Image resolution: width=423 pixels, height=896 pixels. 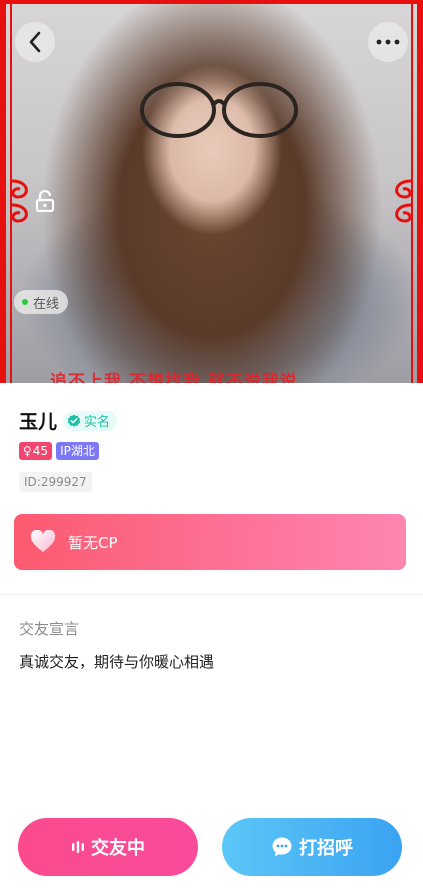 What do you see at coordinates (211, 2) in the screenshot?
I see `photo-frame-top` at bounding box center [211, 2].